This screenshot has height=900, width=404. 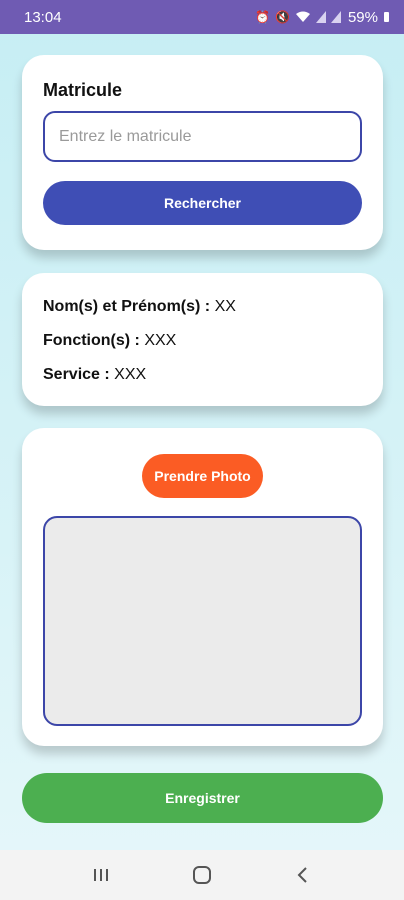 What do you see at coordinates (202, 17) in the screenshot?
I see `status-bar: 13:04 ⏰ 🔇 59%` at bounding box center [202, 17].